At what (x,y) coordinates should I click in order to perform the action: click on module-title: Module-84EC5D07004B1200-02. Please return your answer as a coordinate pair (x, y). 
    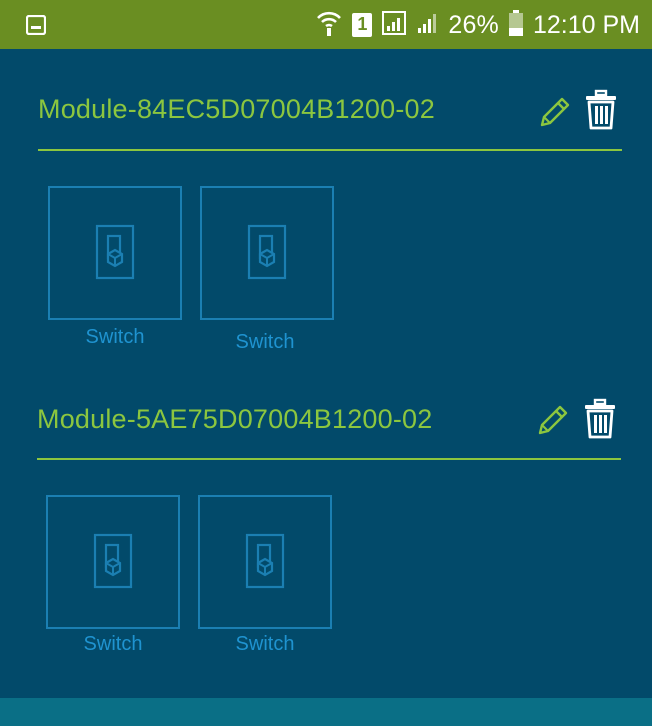
    Looking at the image, I should click on (236, 109).